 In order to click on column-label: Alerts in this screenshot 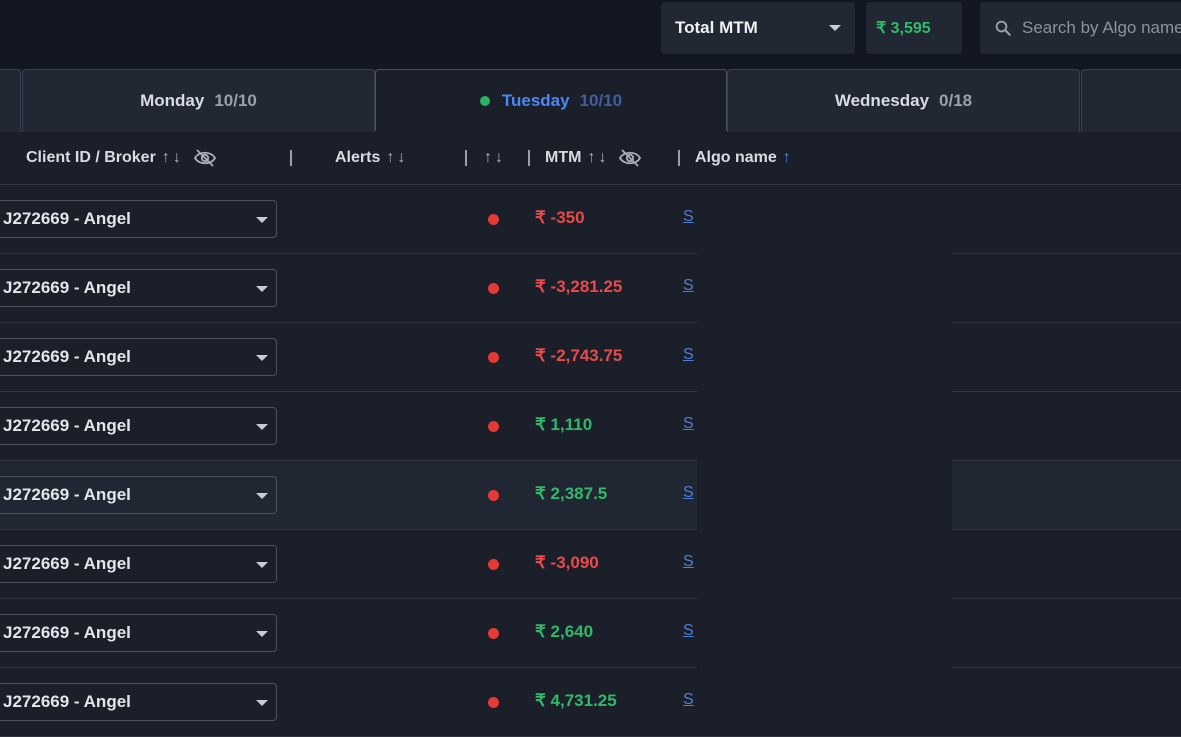, I will do `click(358, 157)`.